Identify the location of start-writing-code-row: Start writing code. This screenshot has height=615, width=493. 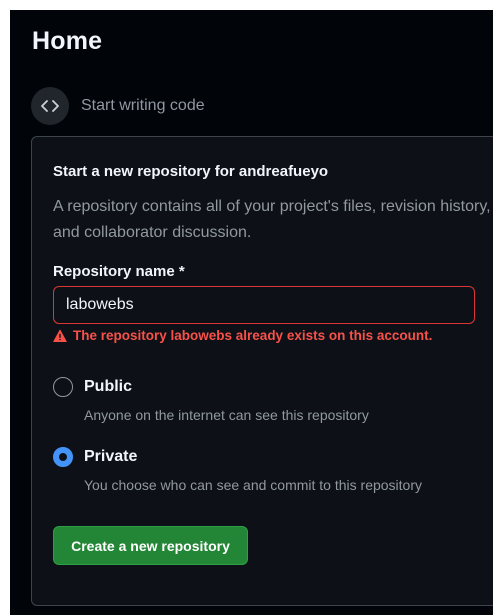
(118, 106).